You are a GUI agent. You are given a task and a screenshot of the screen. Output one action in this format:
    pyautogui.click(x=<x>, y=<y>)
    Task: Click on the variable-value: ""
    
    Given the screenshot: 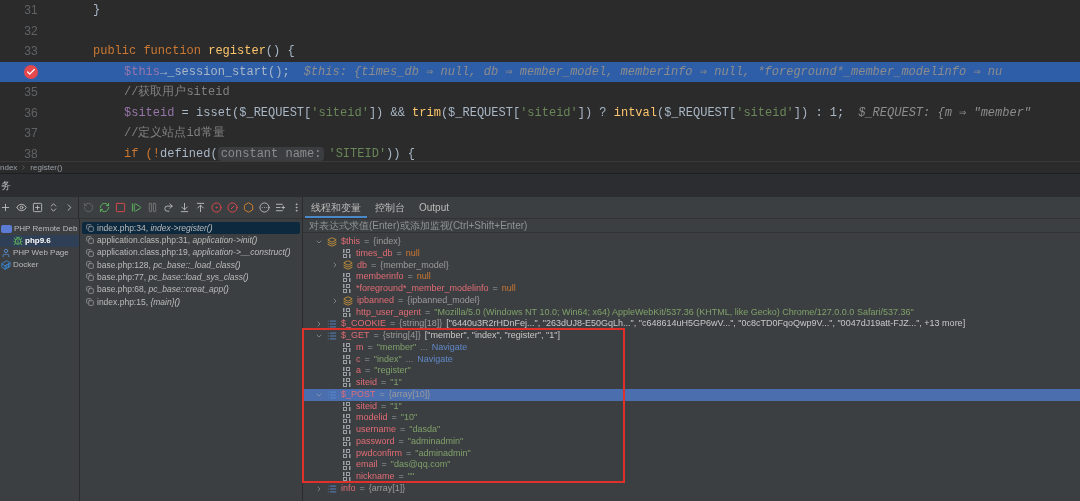 What is the action you would take?
    pyautogui.click(x=411, y=477)
    